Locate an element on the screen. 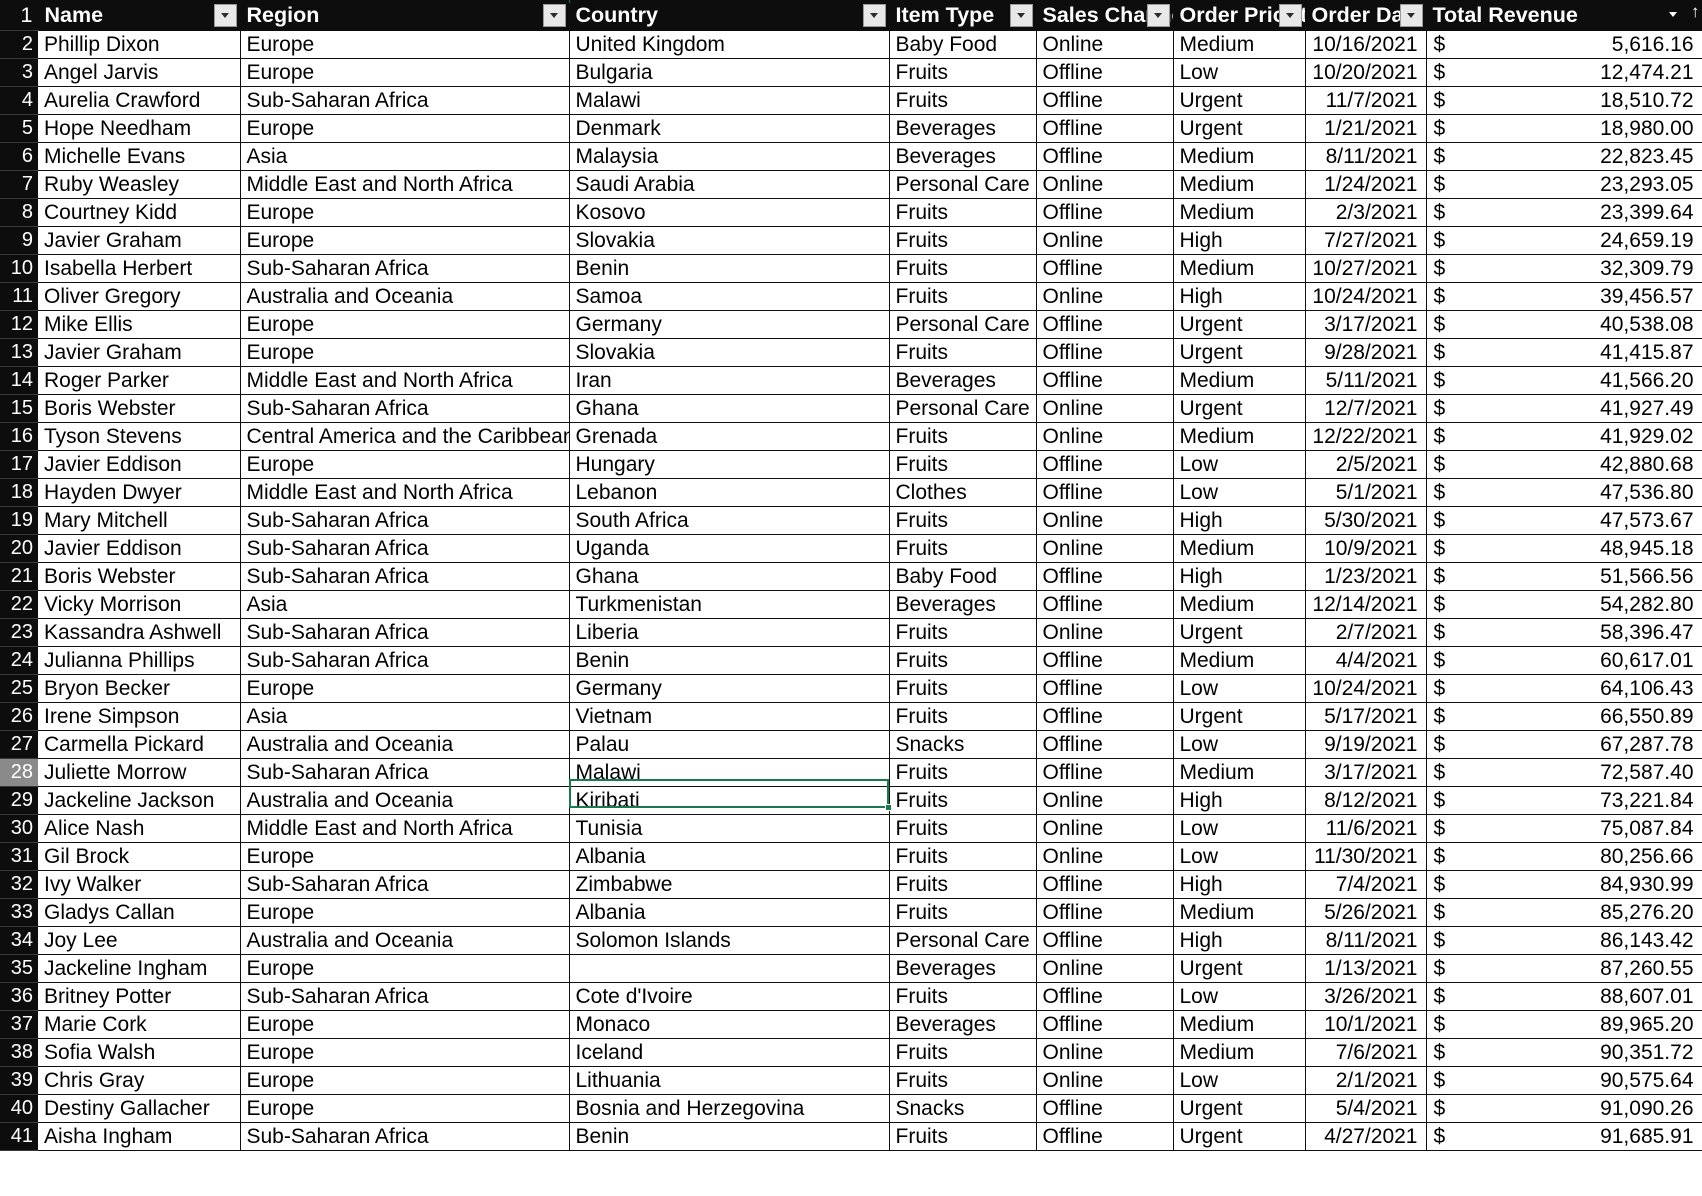 The image size is (1702, 1196). cell-region: Australia and Oceania is located at coordinates (405, 296).